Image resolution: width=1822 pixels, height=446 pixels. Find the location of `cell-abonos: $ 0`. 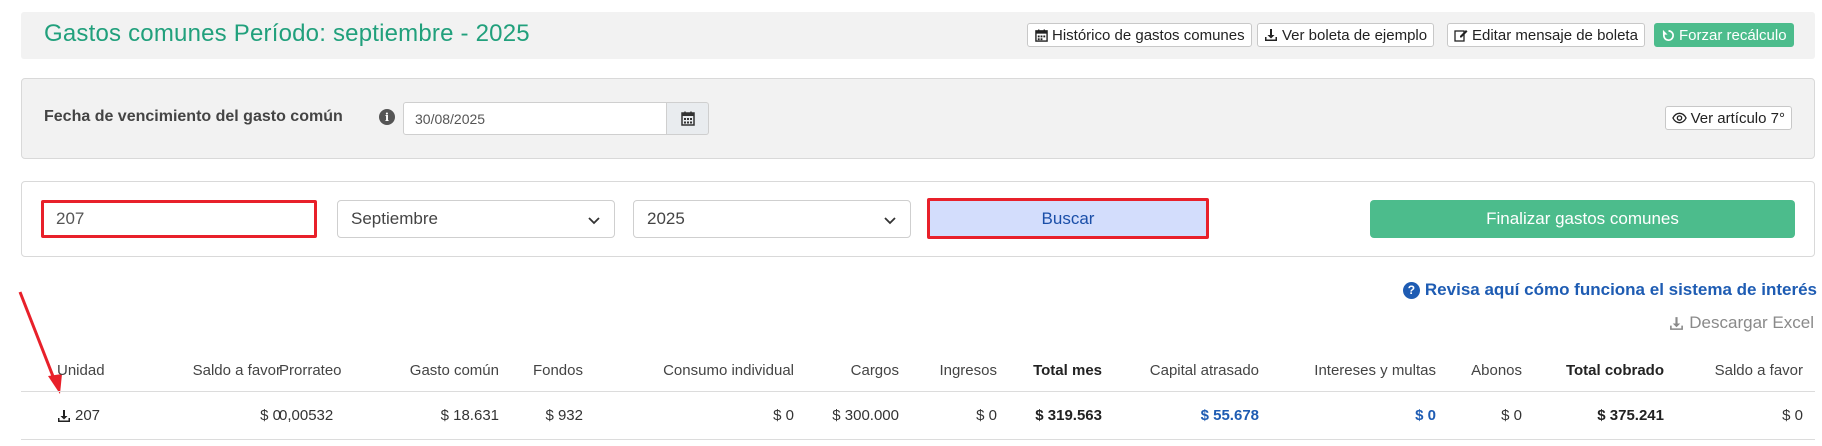

cell-abonos: $ 0 is located at coordinates (1511, 415).